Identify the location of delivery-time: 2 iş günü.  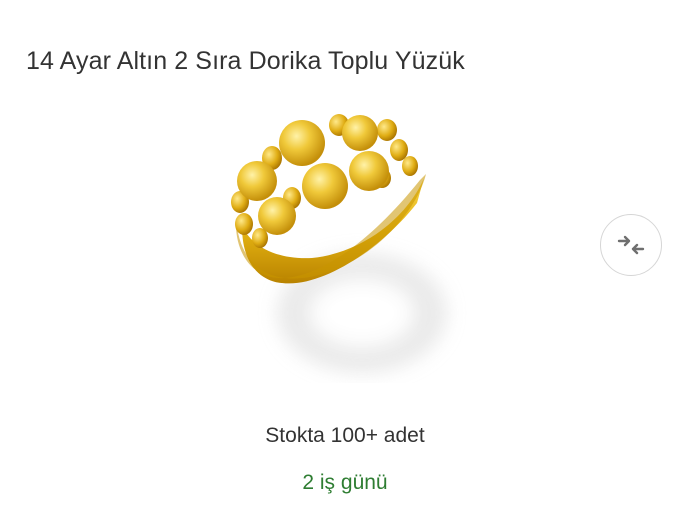
(345, 482).